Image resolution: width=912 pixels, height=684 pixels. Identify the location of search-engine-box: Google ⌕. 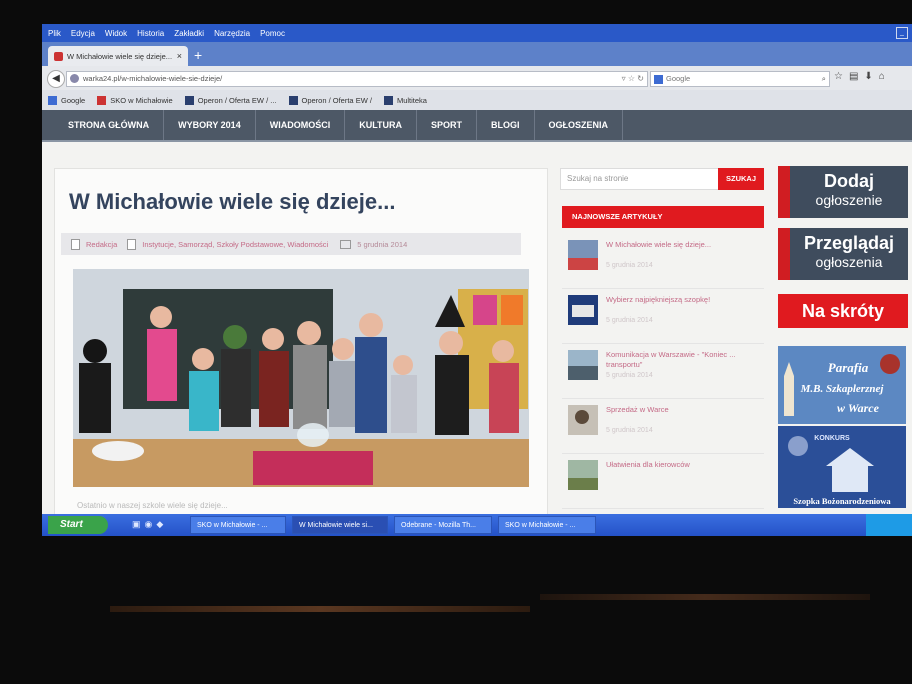
(740, 79).